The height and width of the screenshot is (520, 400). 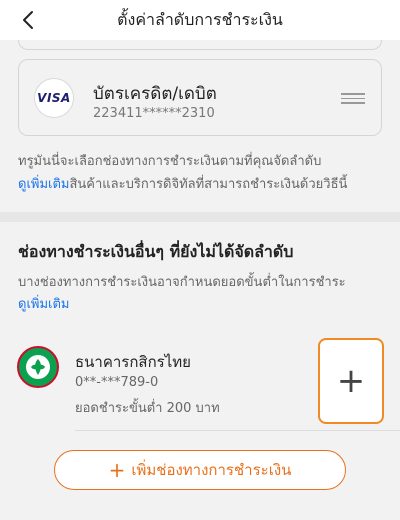 What do you see at coordinates (133, 362) in the screenshot?
I see `bank-name: ธนาคารกสิกรไทย` at bounding box center [133, 362].